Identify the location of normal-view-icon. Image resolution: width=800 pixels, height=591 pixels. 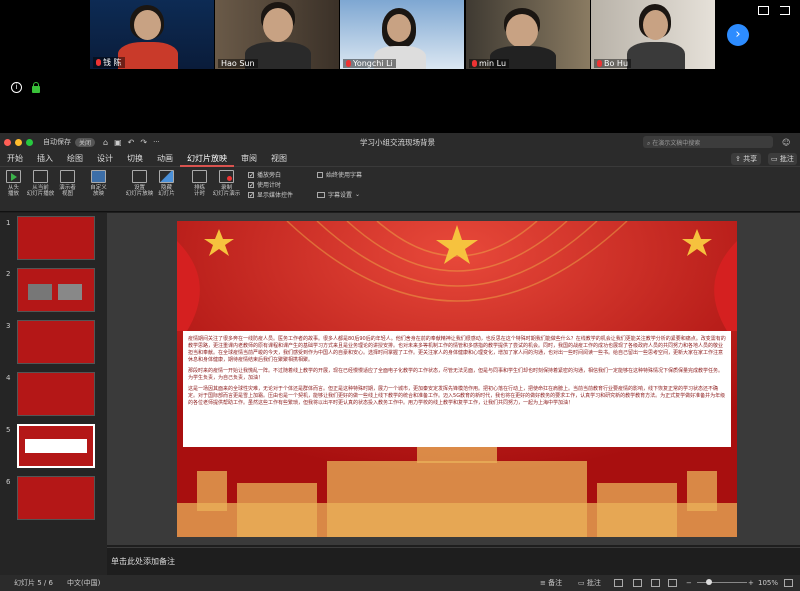
(618, 583).